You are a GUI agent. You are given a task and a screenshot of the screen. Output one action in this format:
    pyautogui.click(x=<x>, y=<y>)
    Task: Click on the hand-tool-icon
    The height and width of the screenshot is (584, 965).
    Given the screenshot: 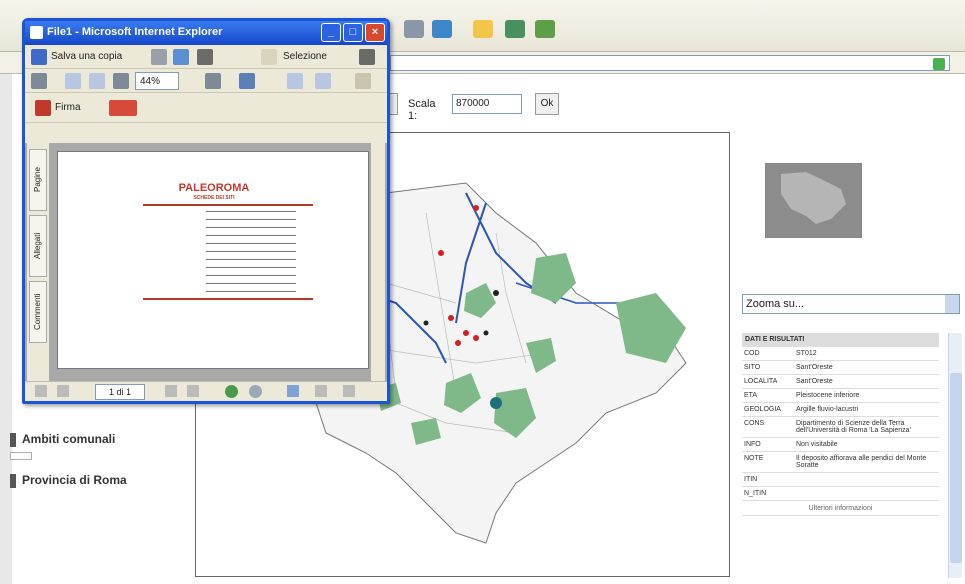 What is the action you would take?
    pyautogui.click(x=269, y=57)
    